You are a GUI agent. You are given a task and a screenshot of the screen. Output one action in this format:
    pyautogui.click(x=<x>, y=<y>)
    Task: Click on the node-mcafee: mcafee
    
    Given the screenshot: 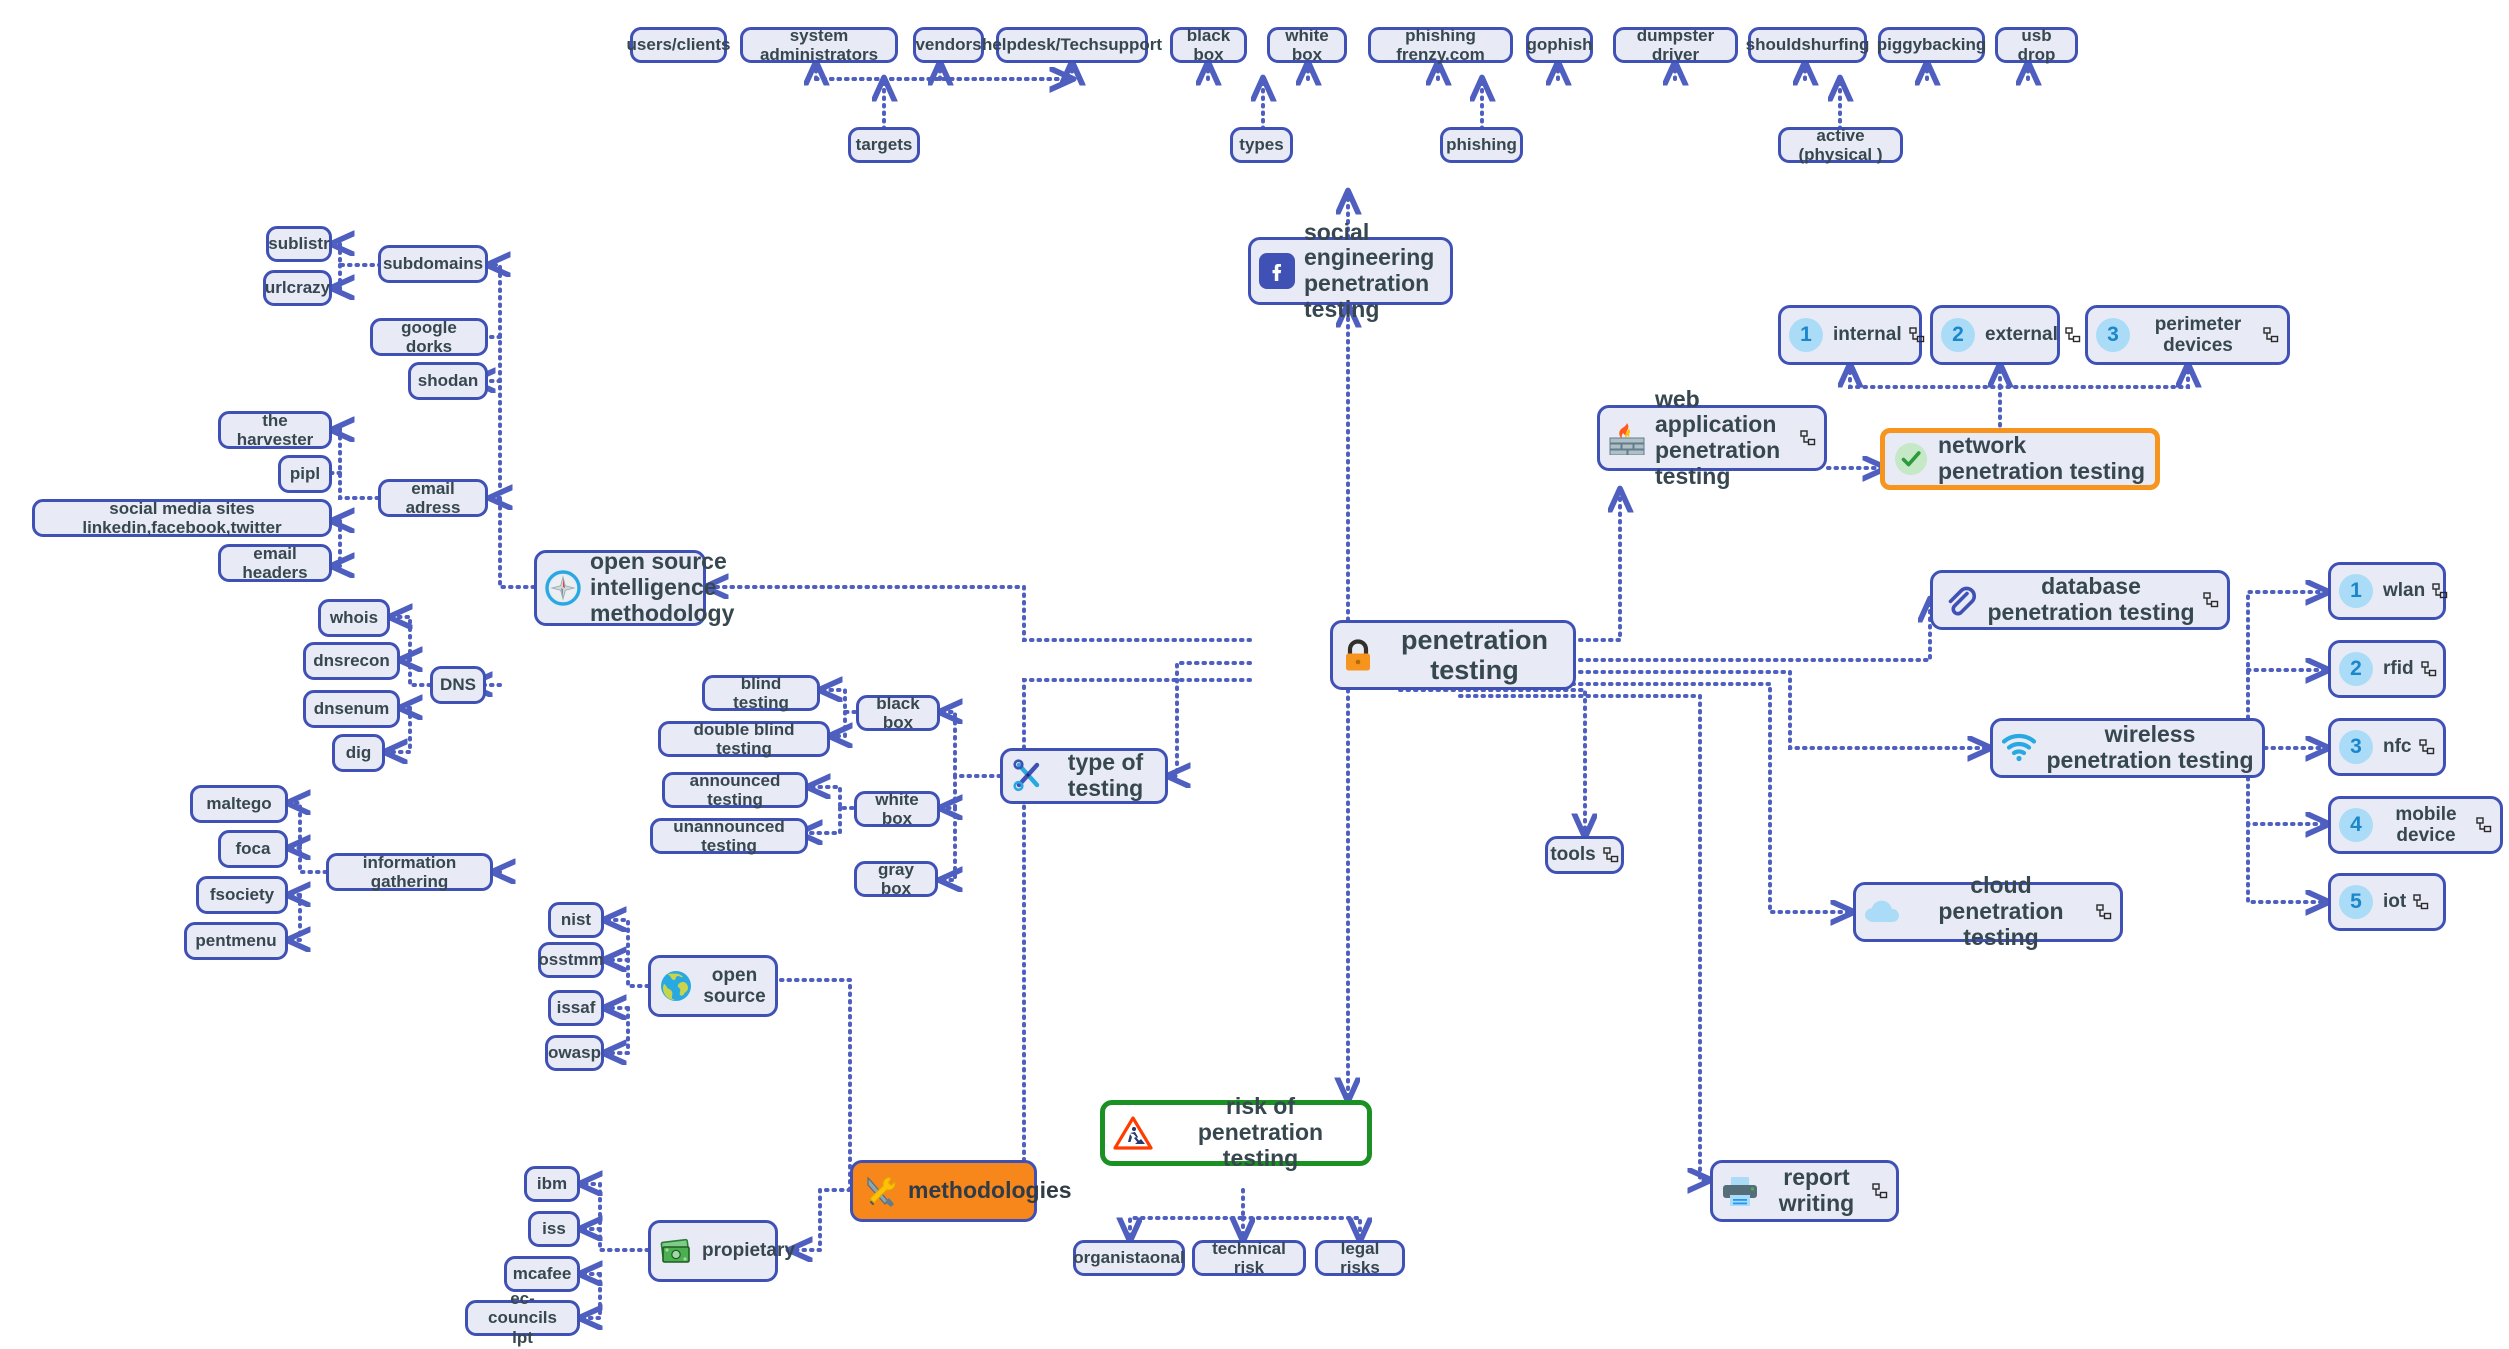 What is the action you would take?
    pyautogui.click(x=542, y=1274)
    